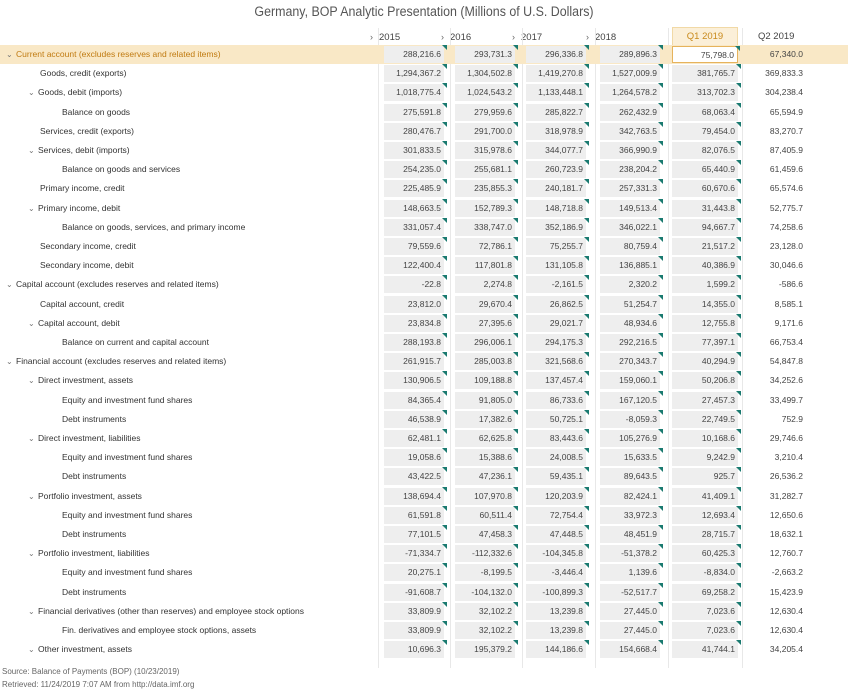 This screenshot has width=848, height=691. I want to click on value-cell: 331,057.4, so click(415, 226).